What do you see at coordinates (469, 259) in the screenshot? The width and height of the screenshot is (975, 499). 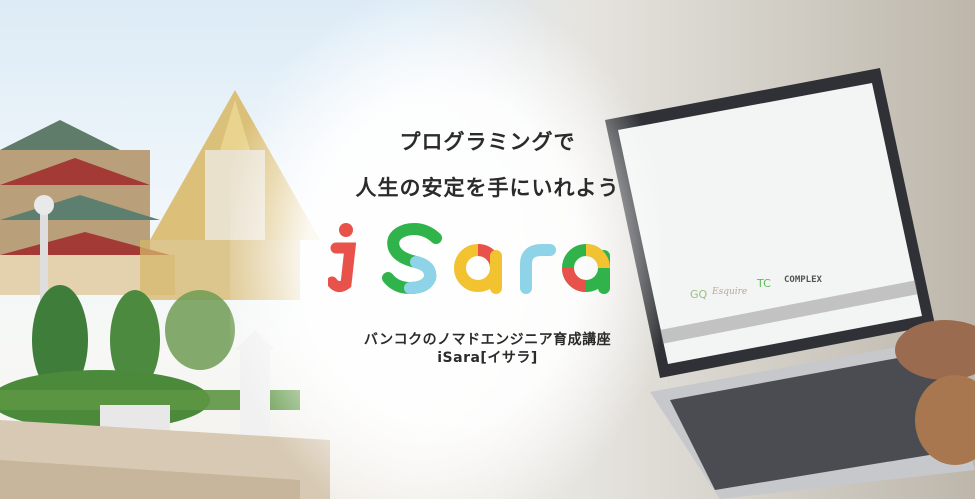 I see `isara-logo` at bounding box center [469, 259].